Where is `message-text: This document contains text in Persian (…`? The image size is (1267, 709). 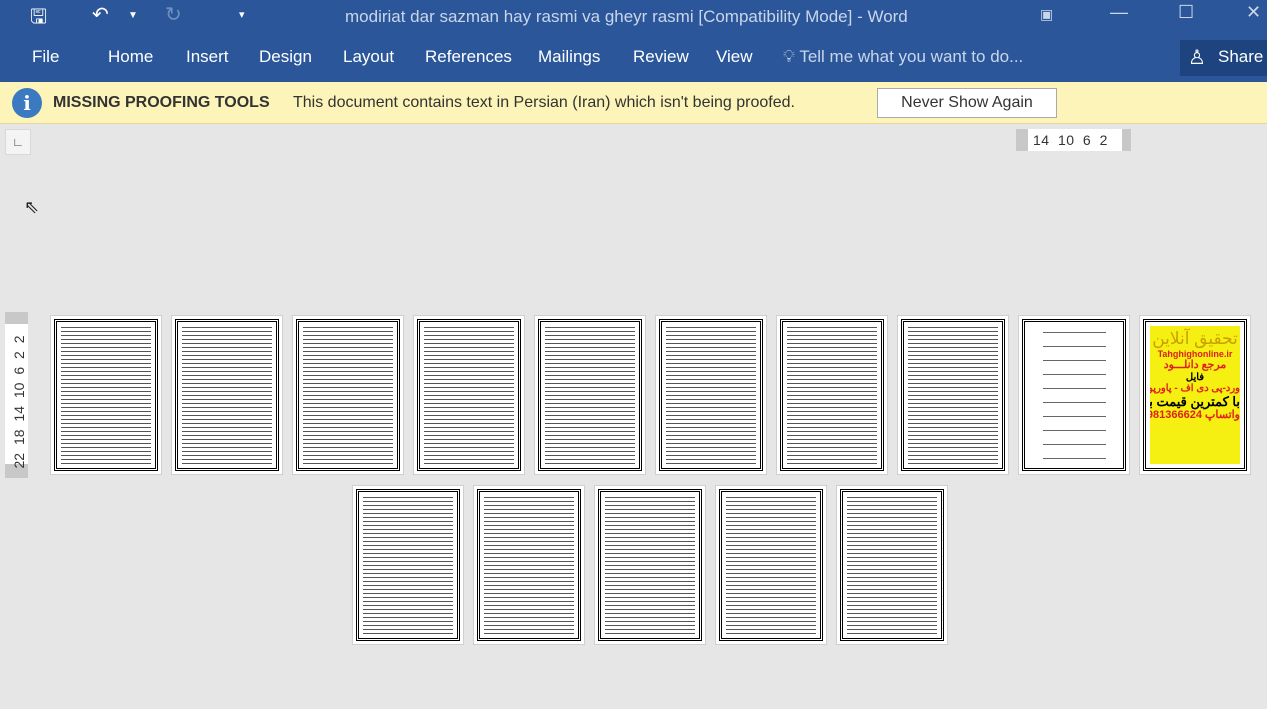
message-text: This document contains text in Persian (… is located at coordinates (544, 102).